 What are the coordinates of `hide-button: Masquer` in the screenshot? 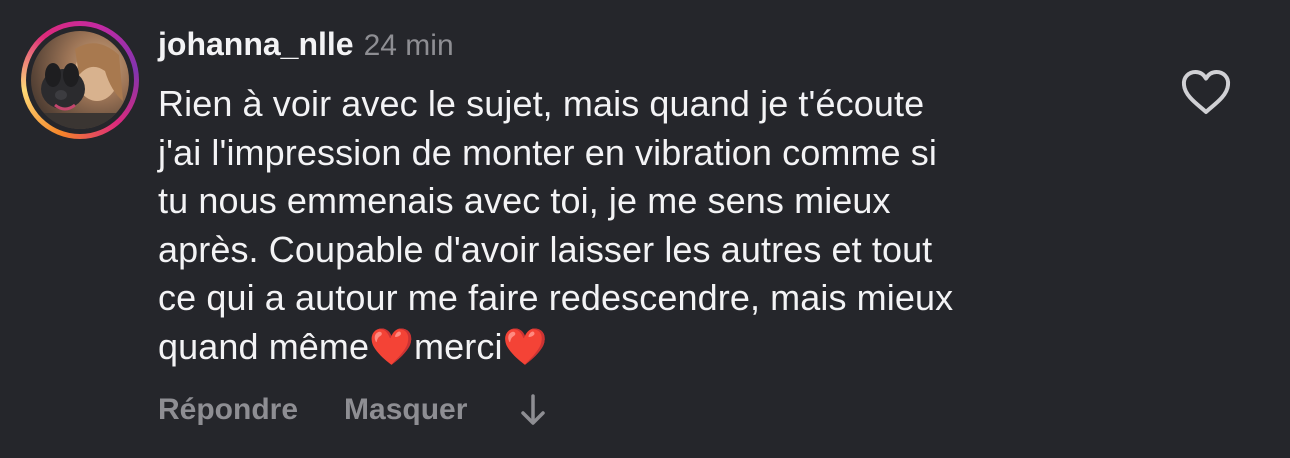 It's located at (405, 410).